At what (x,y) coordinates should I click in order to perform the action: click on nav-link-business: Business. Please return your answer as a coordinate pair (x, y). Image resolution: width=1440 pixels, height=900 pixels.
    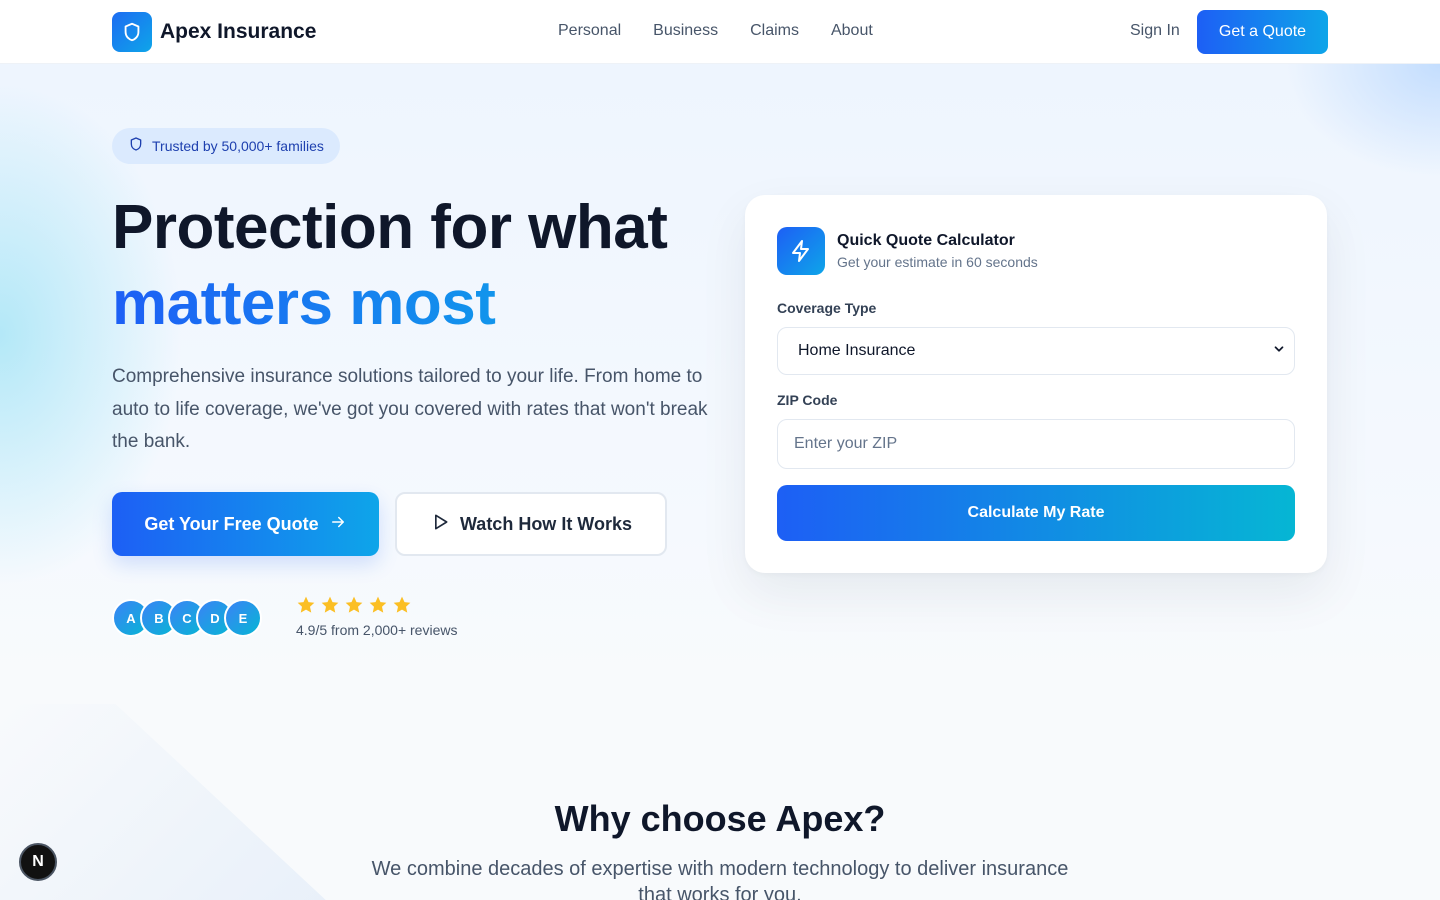
    Looking at the image, I should click on (685, 31).